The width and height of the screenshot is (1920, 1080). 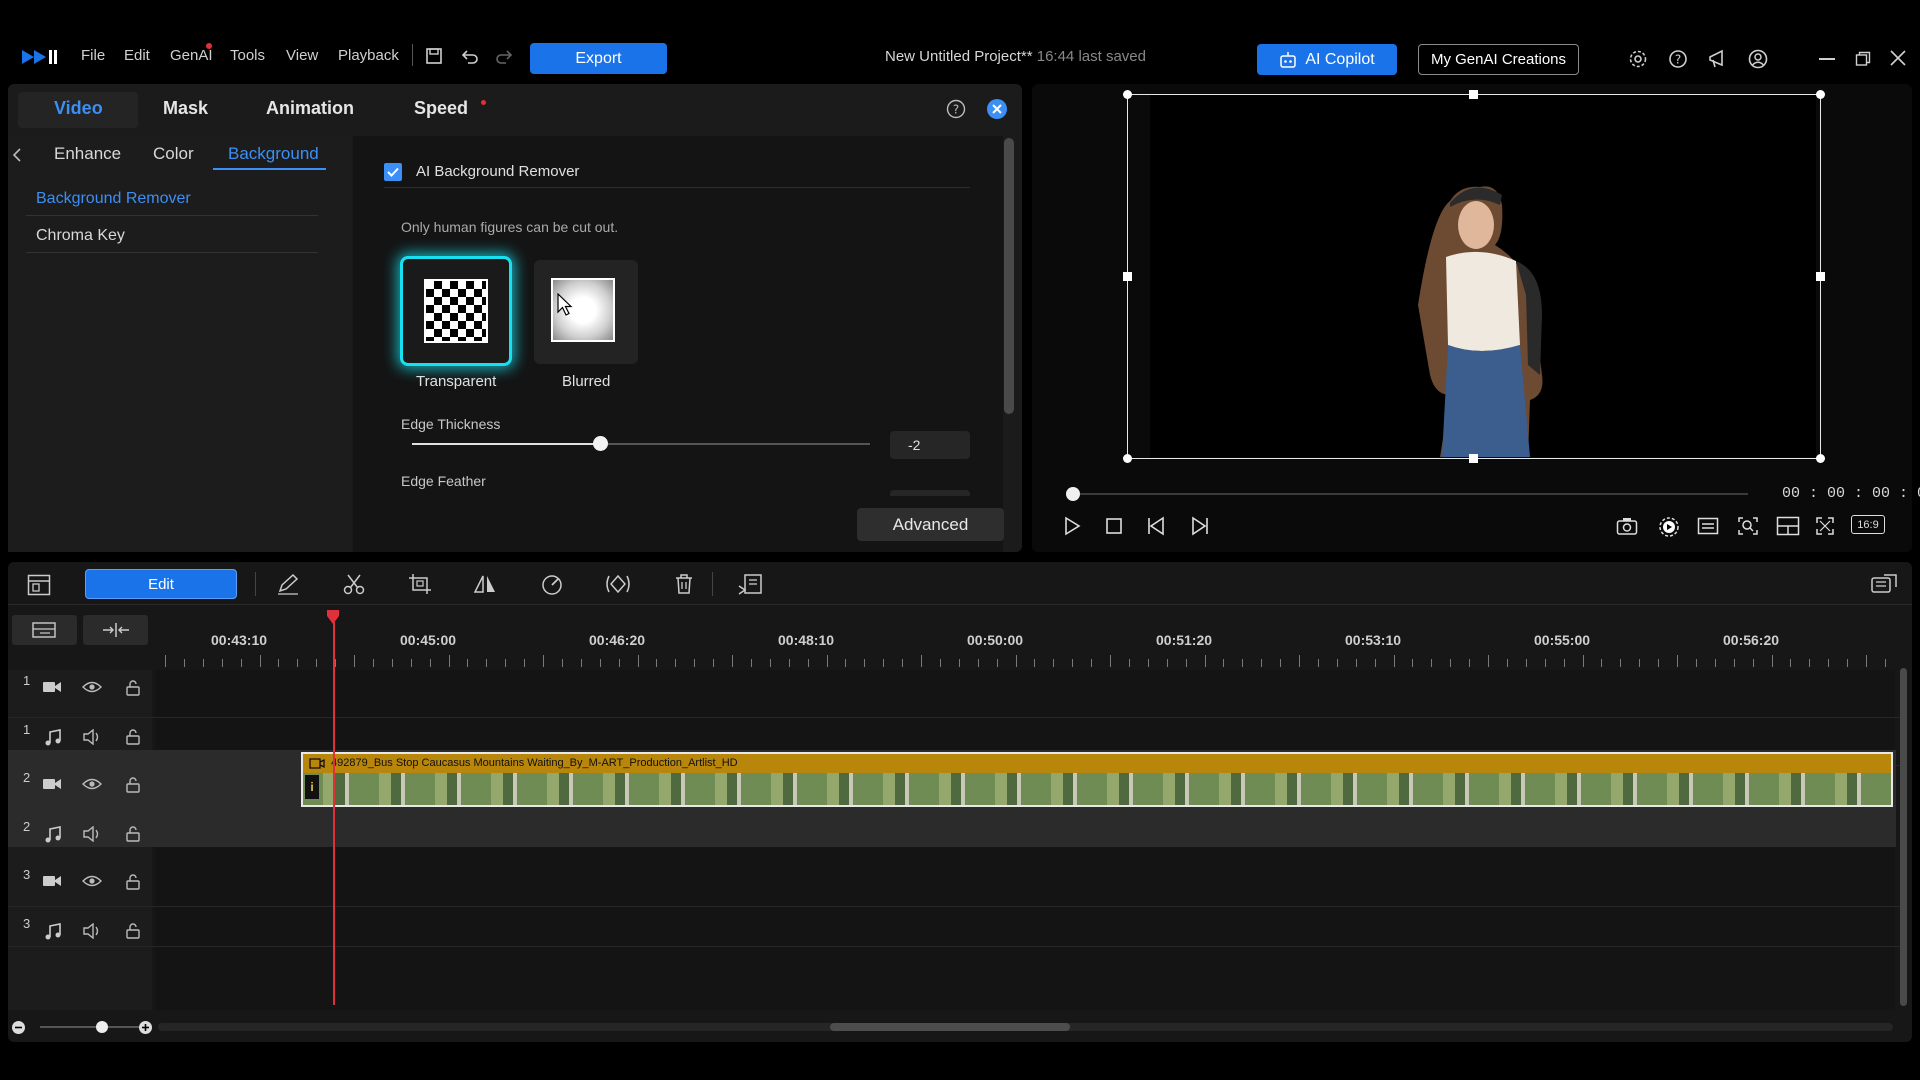 What do you see at coordinates (173, 154) in the screenshot?
I see `subtab-color: Color` at bounding box center [173, 154].